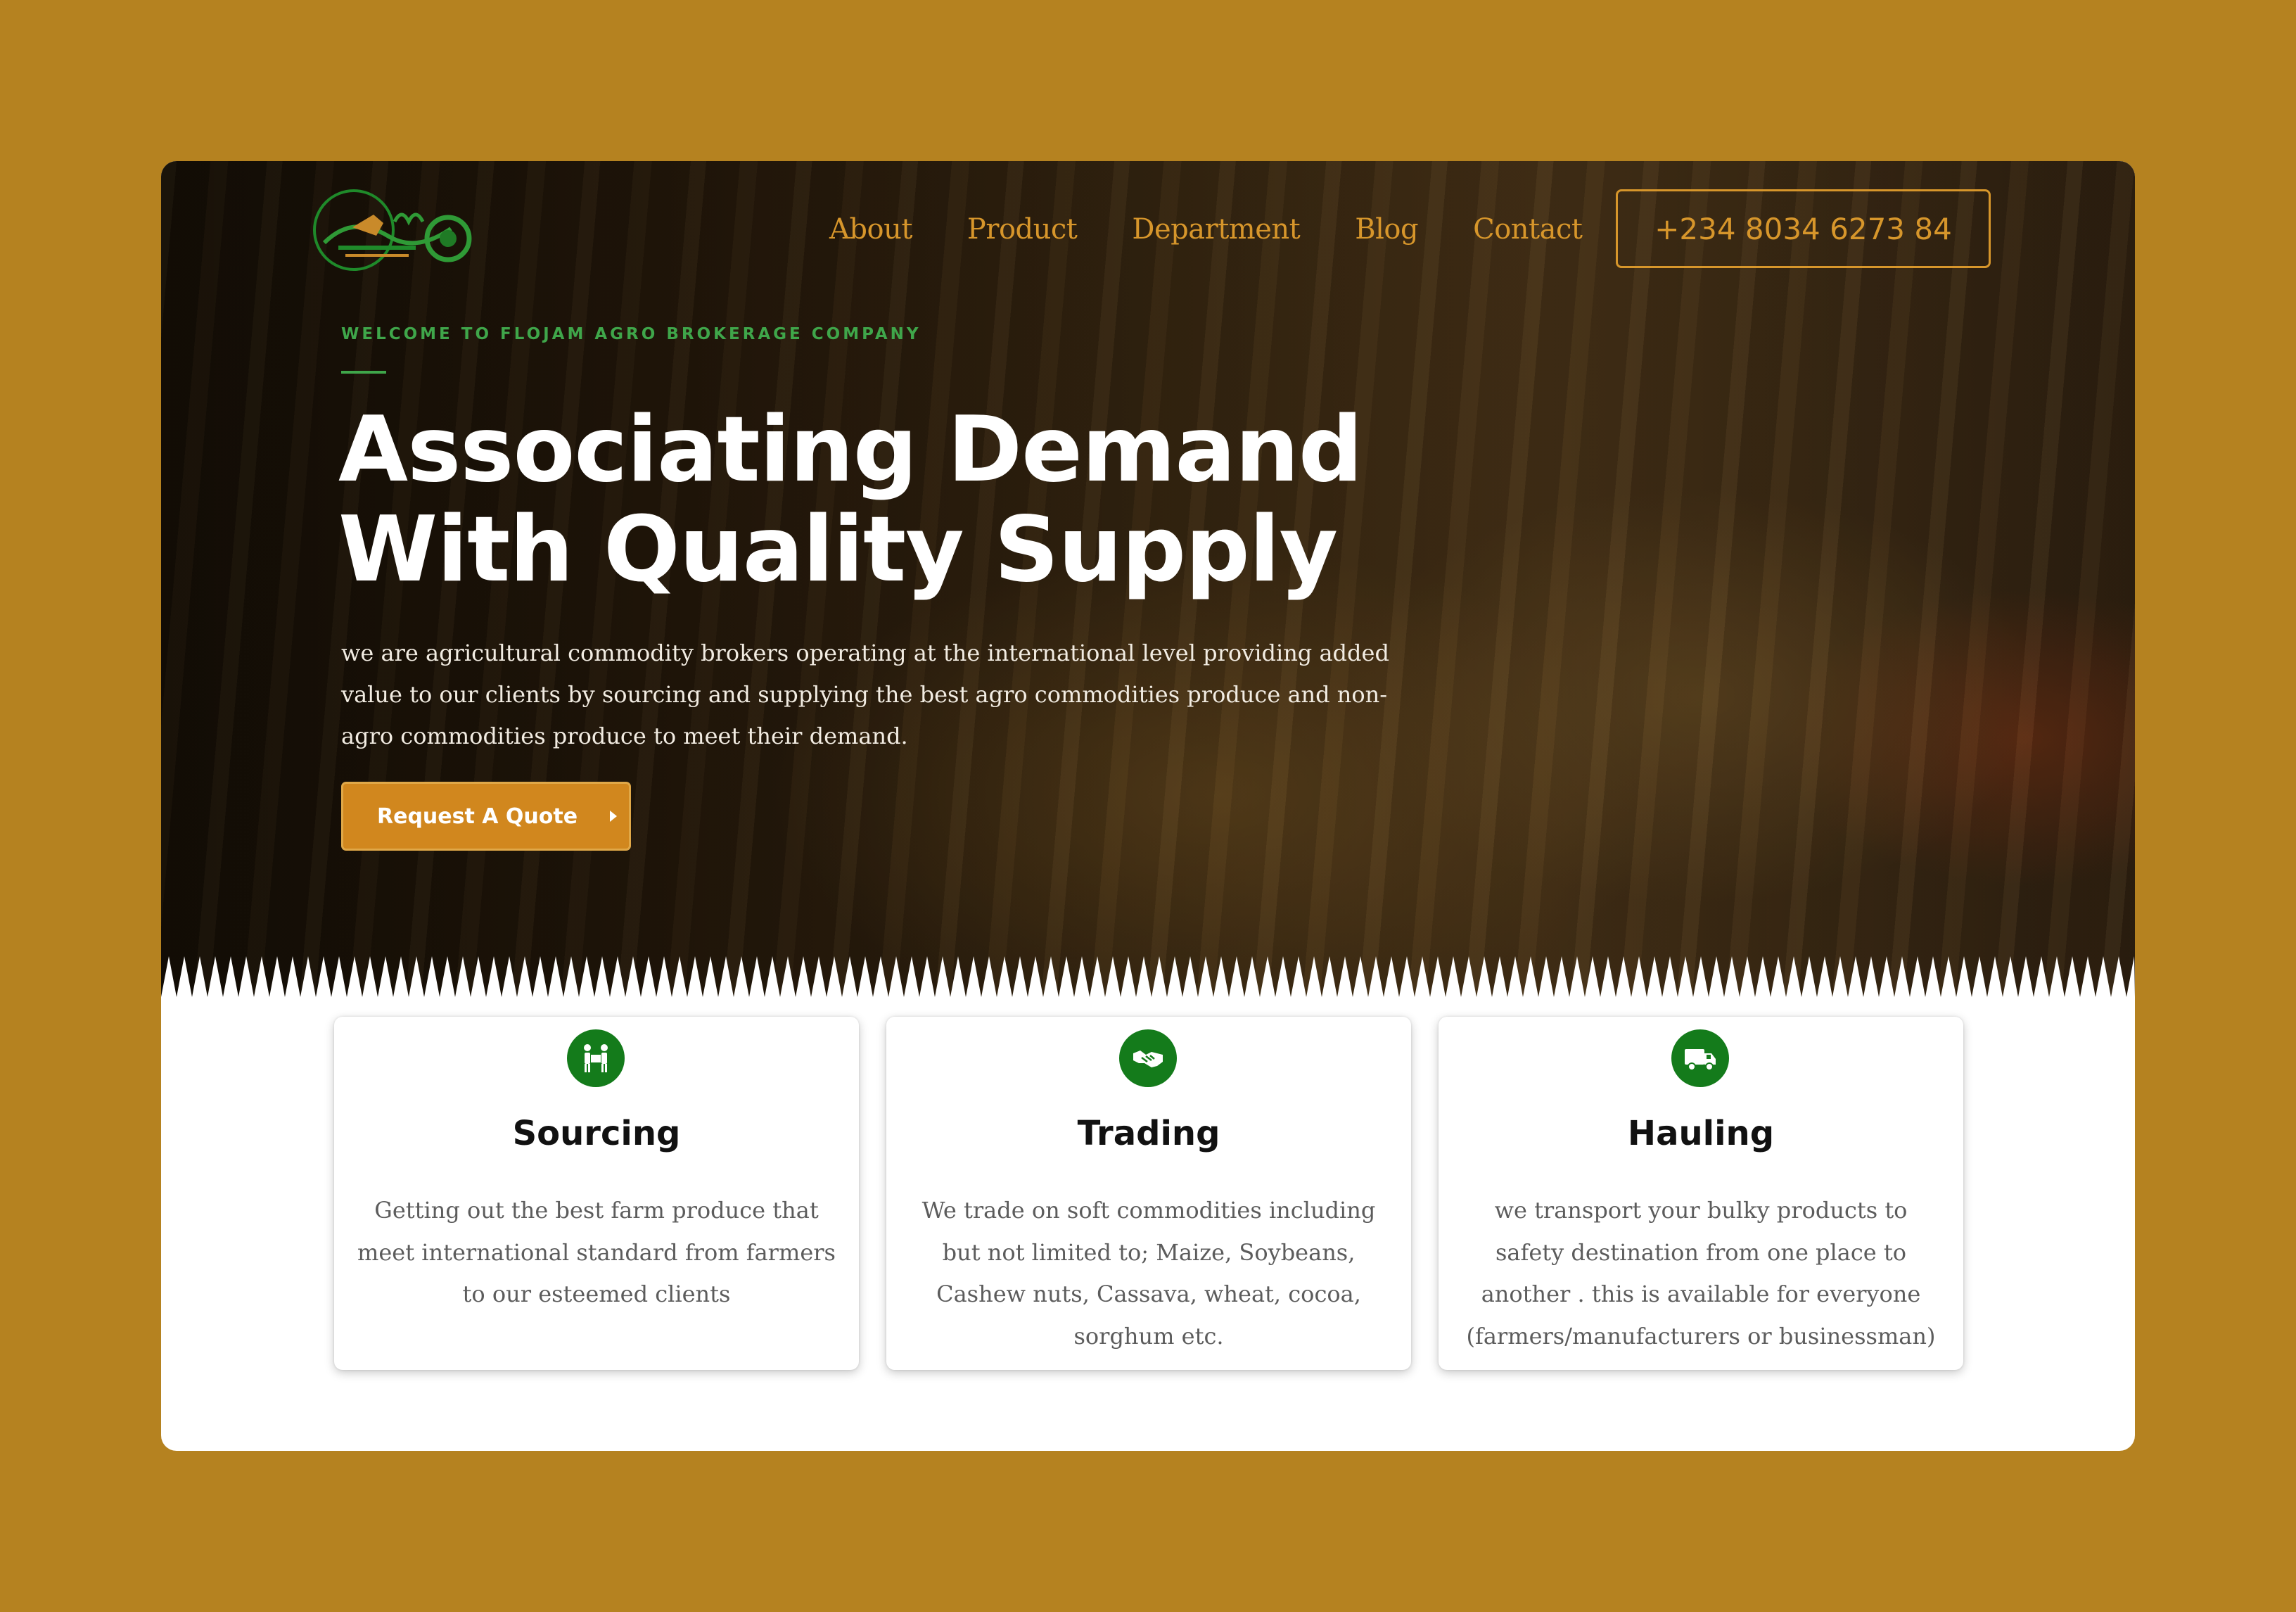 This screenshot has height=1612, width=2296. What do you see at coordinates (1387, 229) in the screenshot?
I see `nav-blog: Blog` at bounding box center [1387, 229].